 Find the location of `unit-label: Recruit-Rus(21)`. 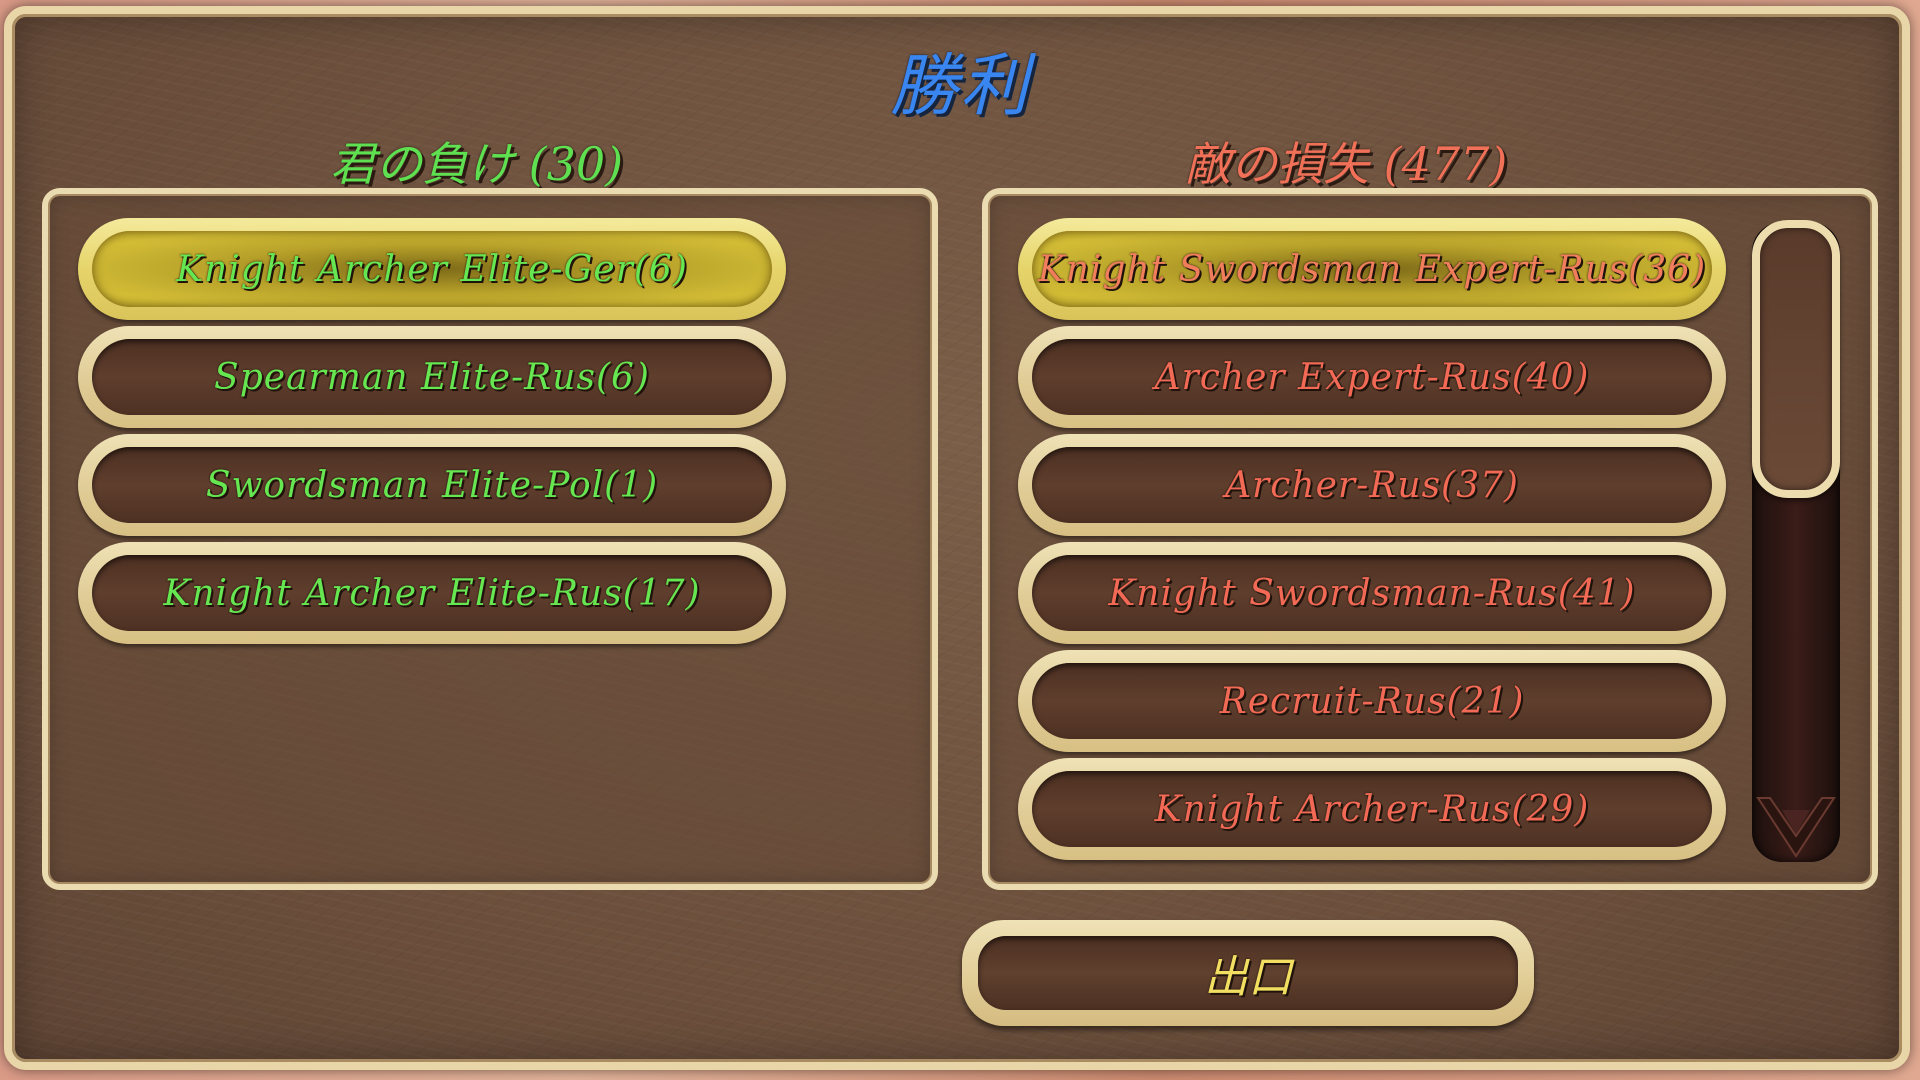

unit-label: Recruit-Rus(21) is located at coordinates (1372, 701).